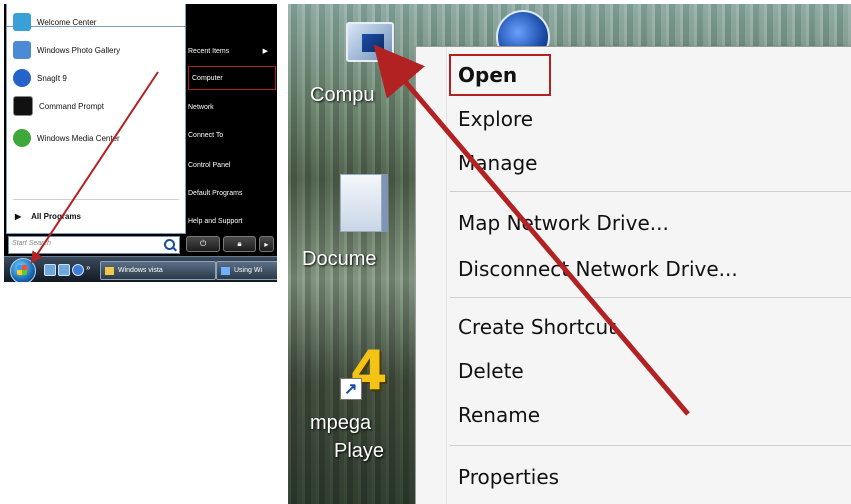  I want to click on start-item-label: Windows Media Center, so click(78, 138).